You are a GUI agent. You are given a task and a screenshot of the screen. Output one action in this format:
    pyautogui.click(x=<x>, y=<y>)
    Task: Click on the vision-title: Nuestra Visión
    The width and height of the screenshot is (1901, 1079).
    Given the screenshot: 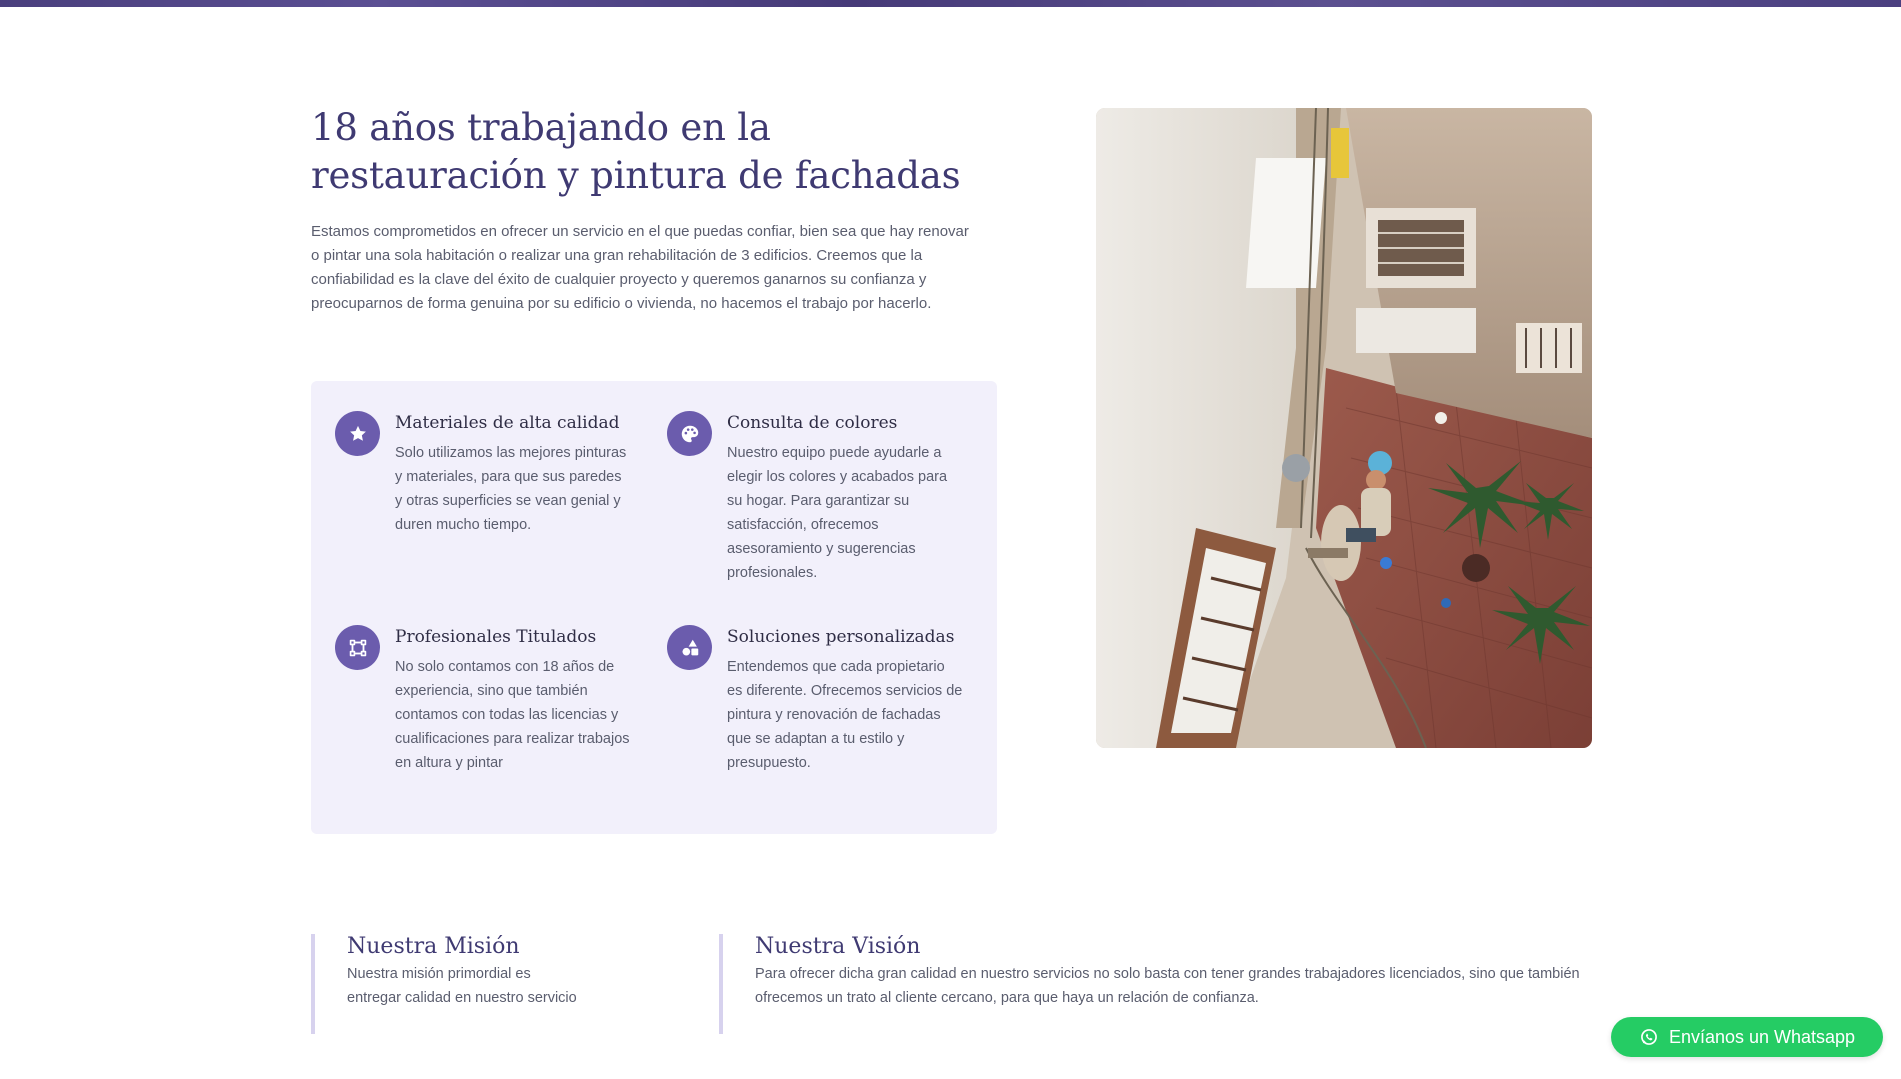 What is the action you would take?
    pyautogui.click(x=838, y=946)
    